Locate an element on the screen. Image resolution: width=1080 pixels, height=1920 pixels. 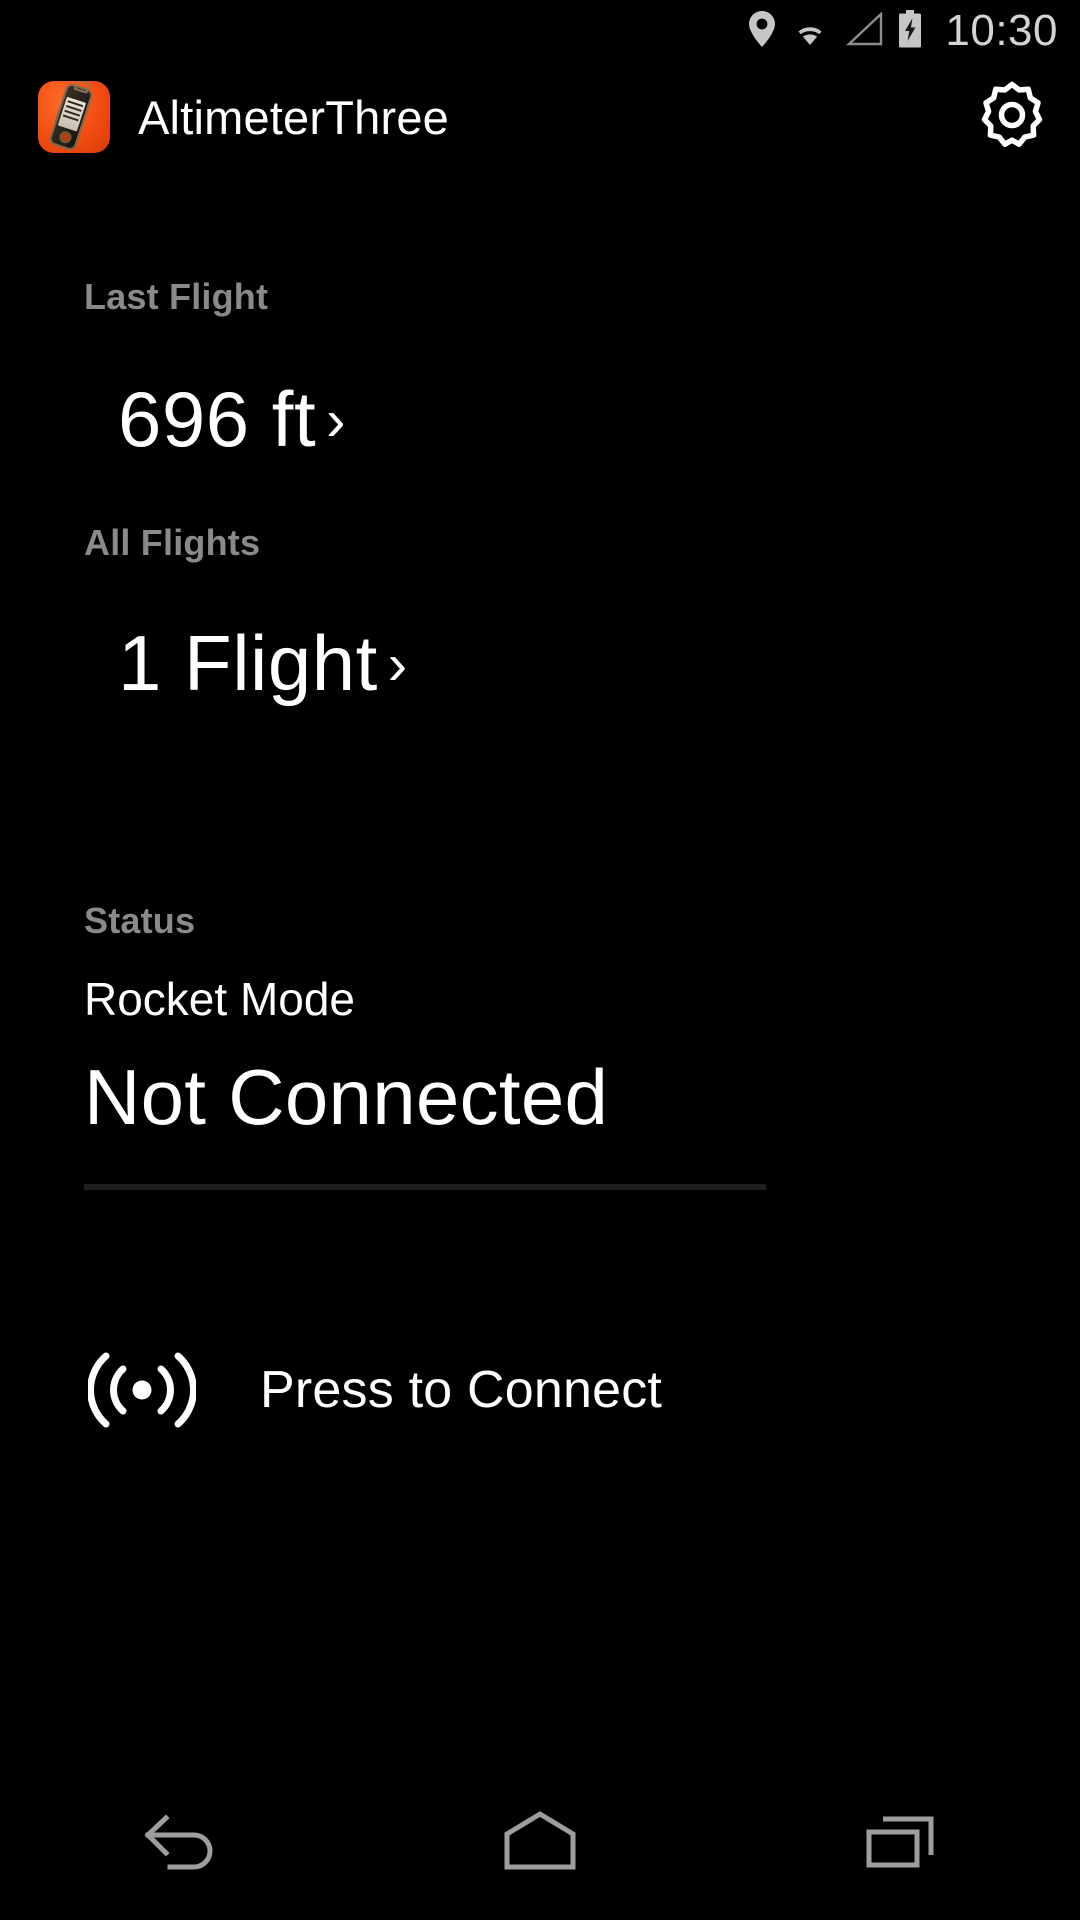
nav-recents-button is located at coordinates (900, 1845).